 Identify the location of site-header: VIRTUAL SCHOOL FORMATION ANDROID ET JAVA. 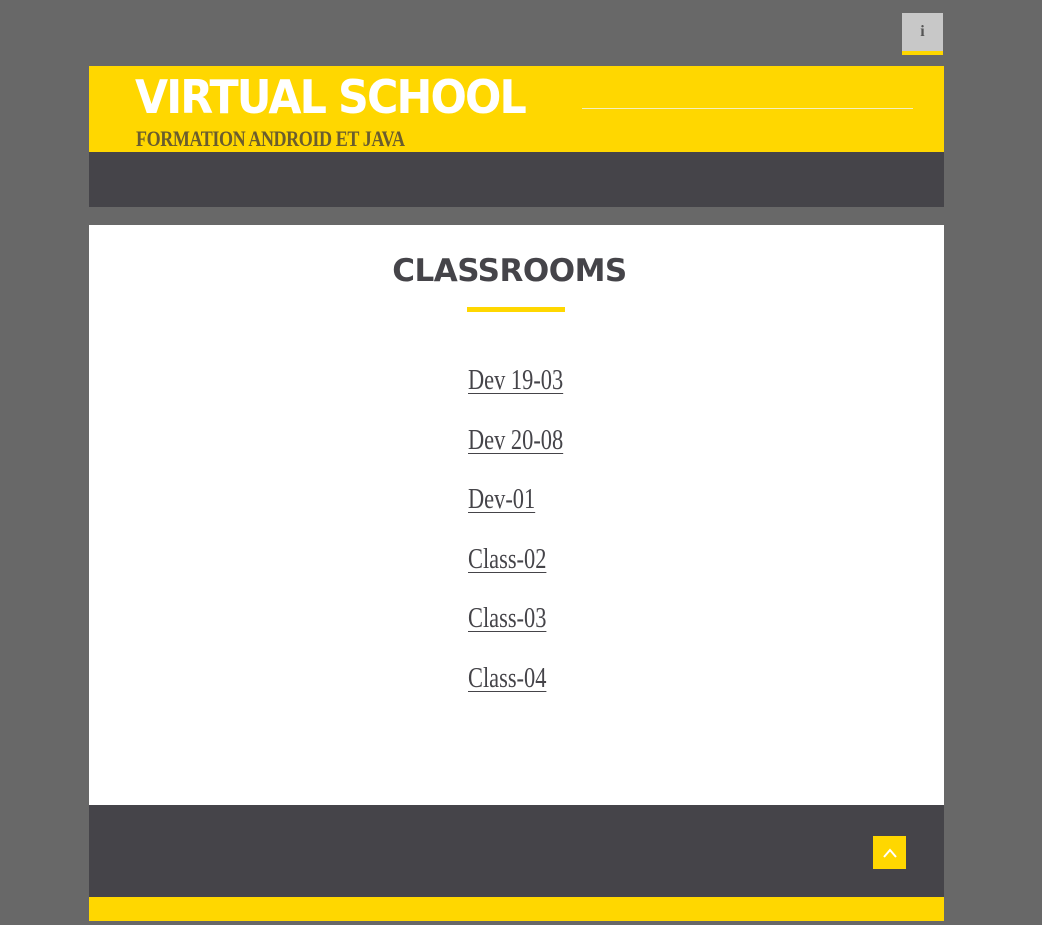
(516, 109).